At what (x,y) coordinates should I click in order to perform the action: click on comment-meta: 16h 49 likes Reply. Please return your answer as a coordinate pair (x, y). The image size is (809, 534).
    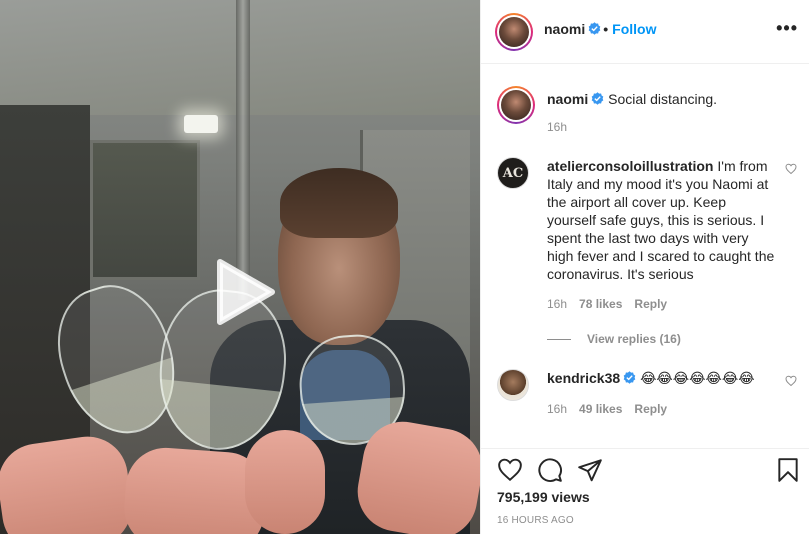
    Looking at the image, I should click on (672, 409).